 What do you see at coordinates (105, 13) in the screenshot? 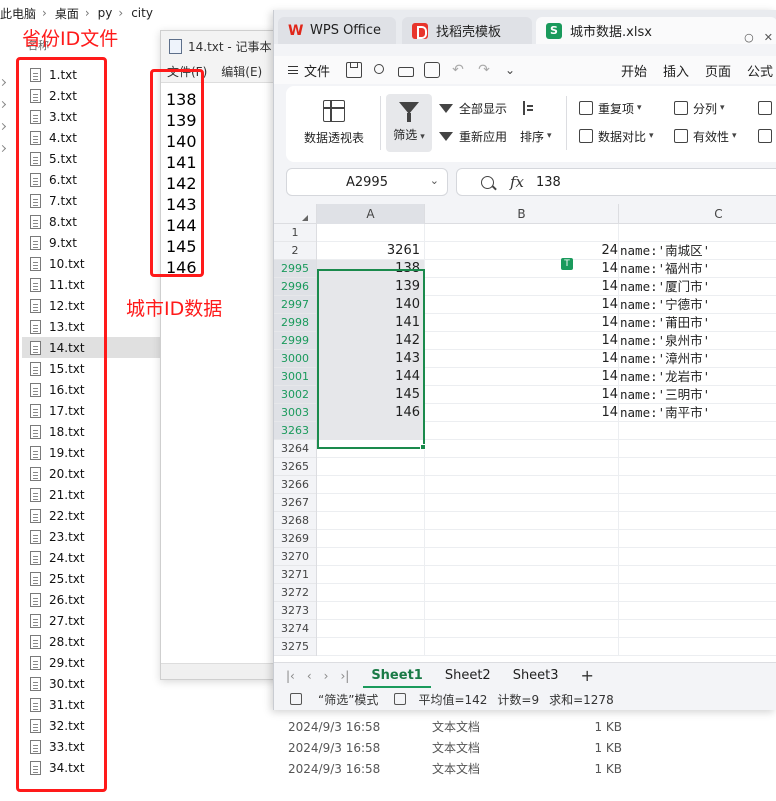
I see `breadcrumb-item: py` at bounding box center [105, 13].